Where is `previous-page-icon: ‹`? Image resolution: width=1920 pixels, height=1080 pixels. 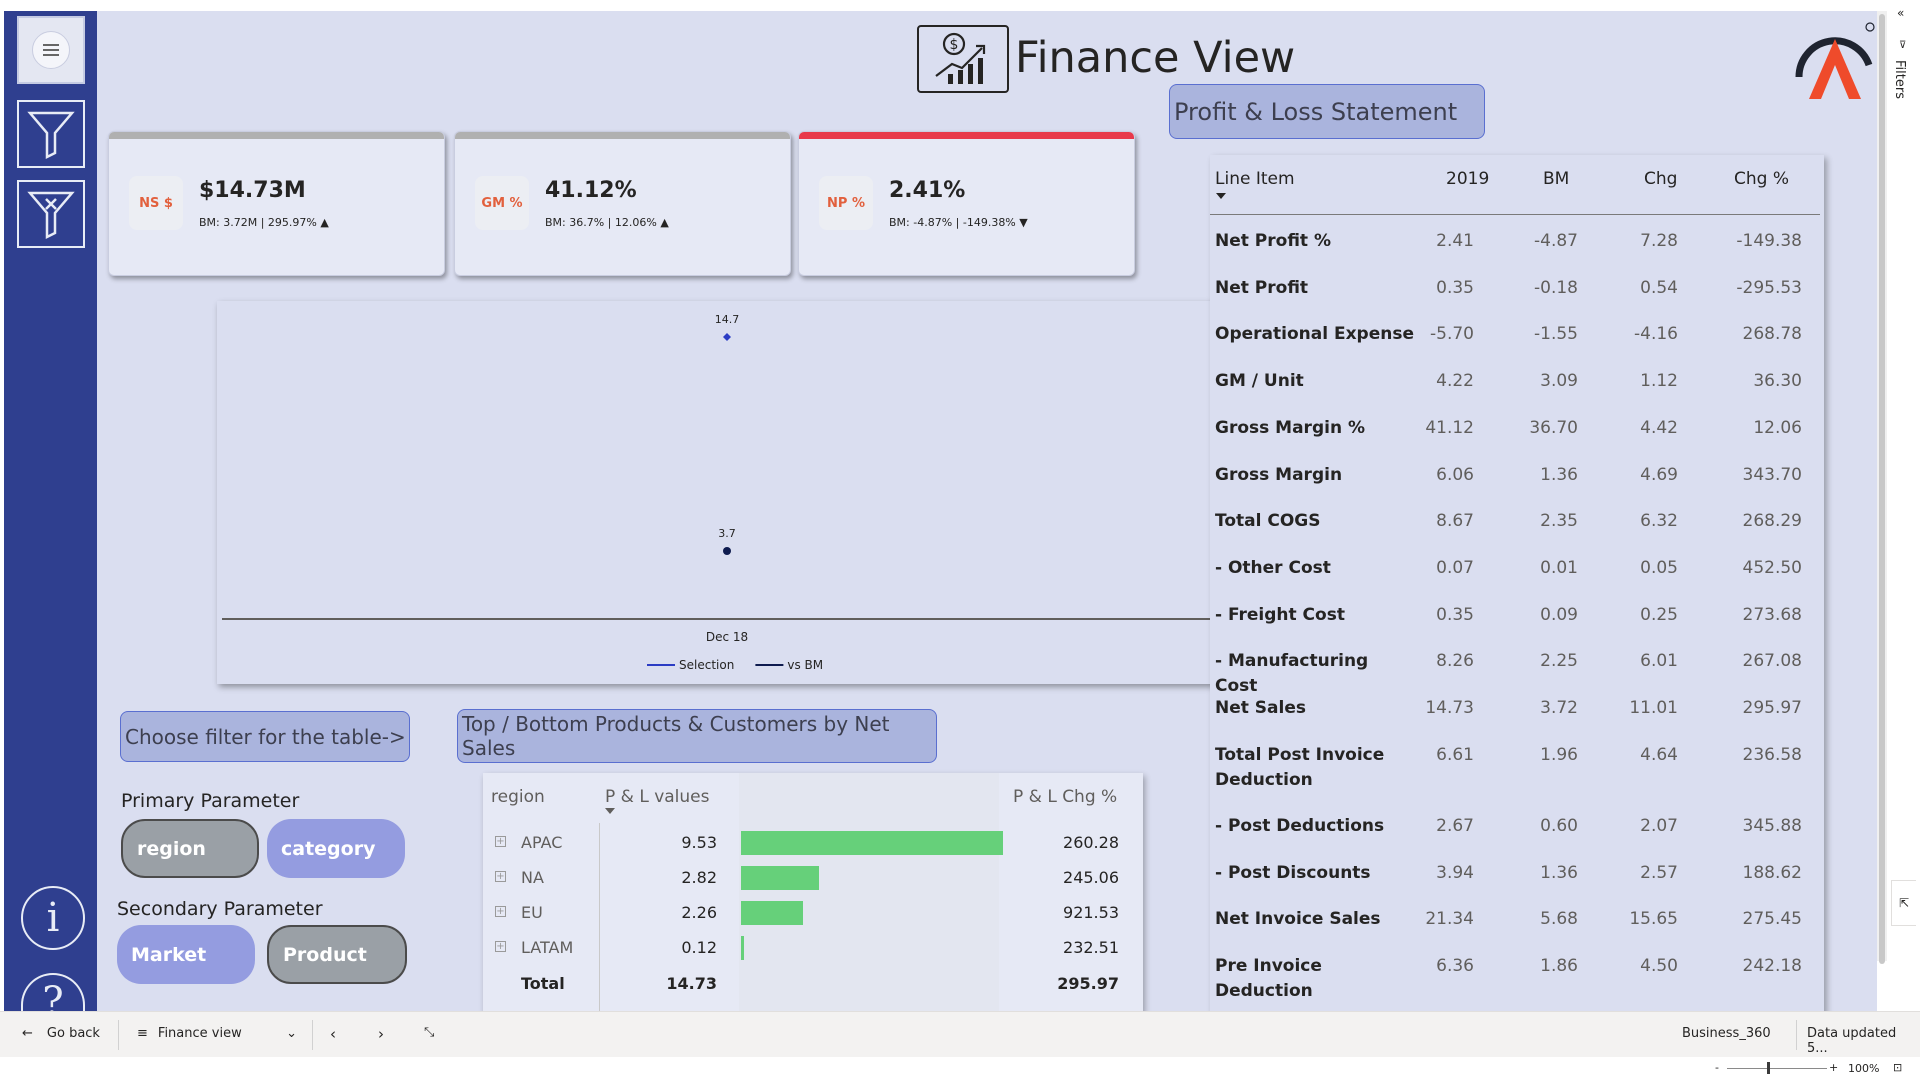 previous-page-icon: ‹ is located at coordinates (333, 1034).